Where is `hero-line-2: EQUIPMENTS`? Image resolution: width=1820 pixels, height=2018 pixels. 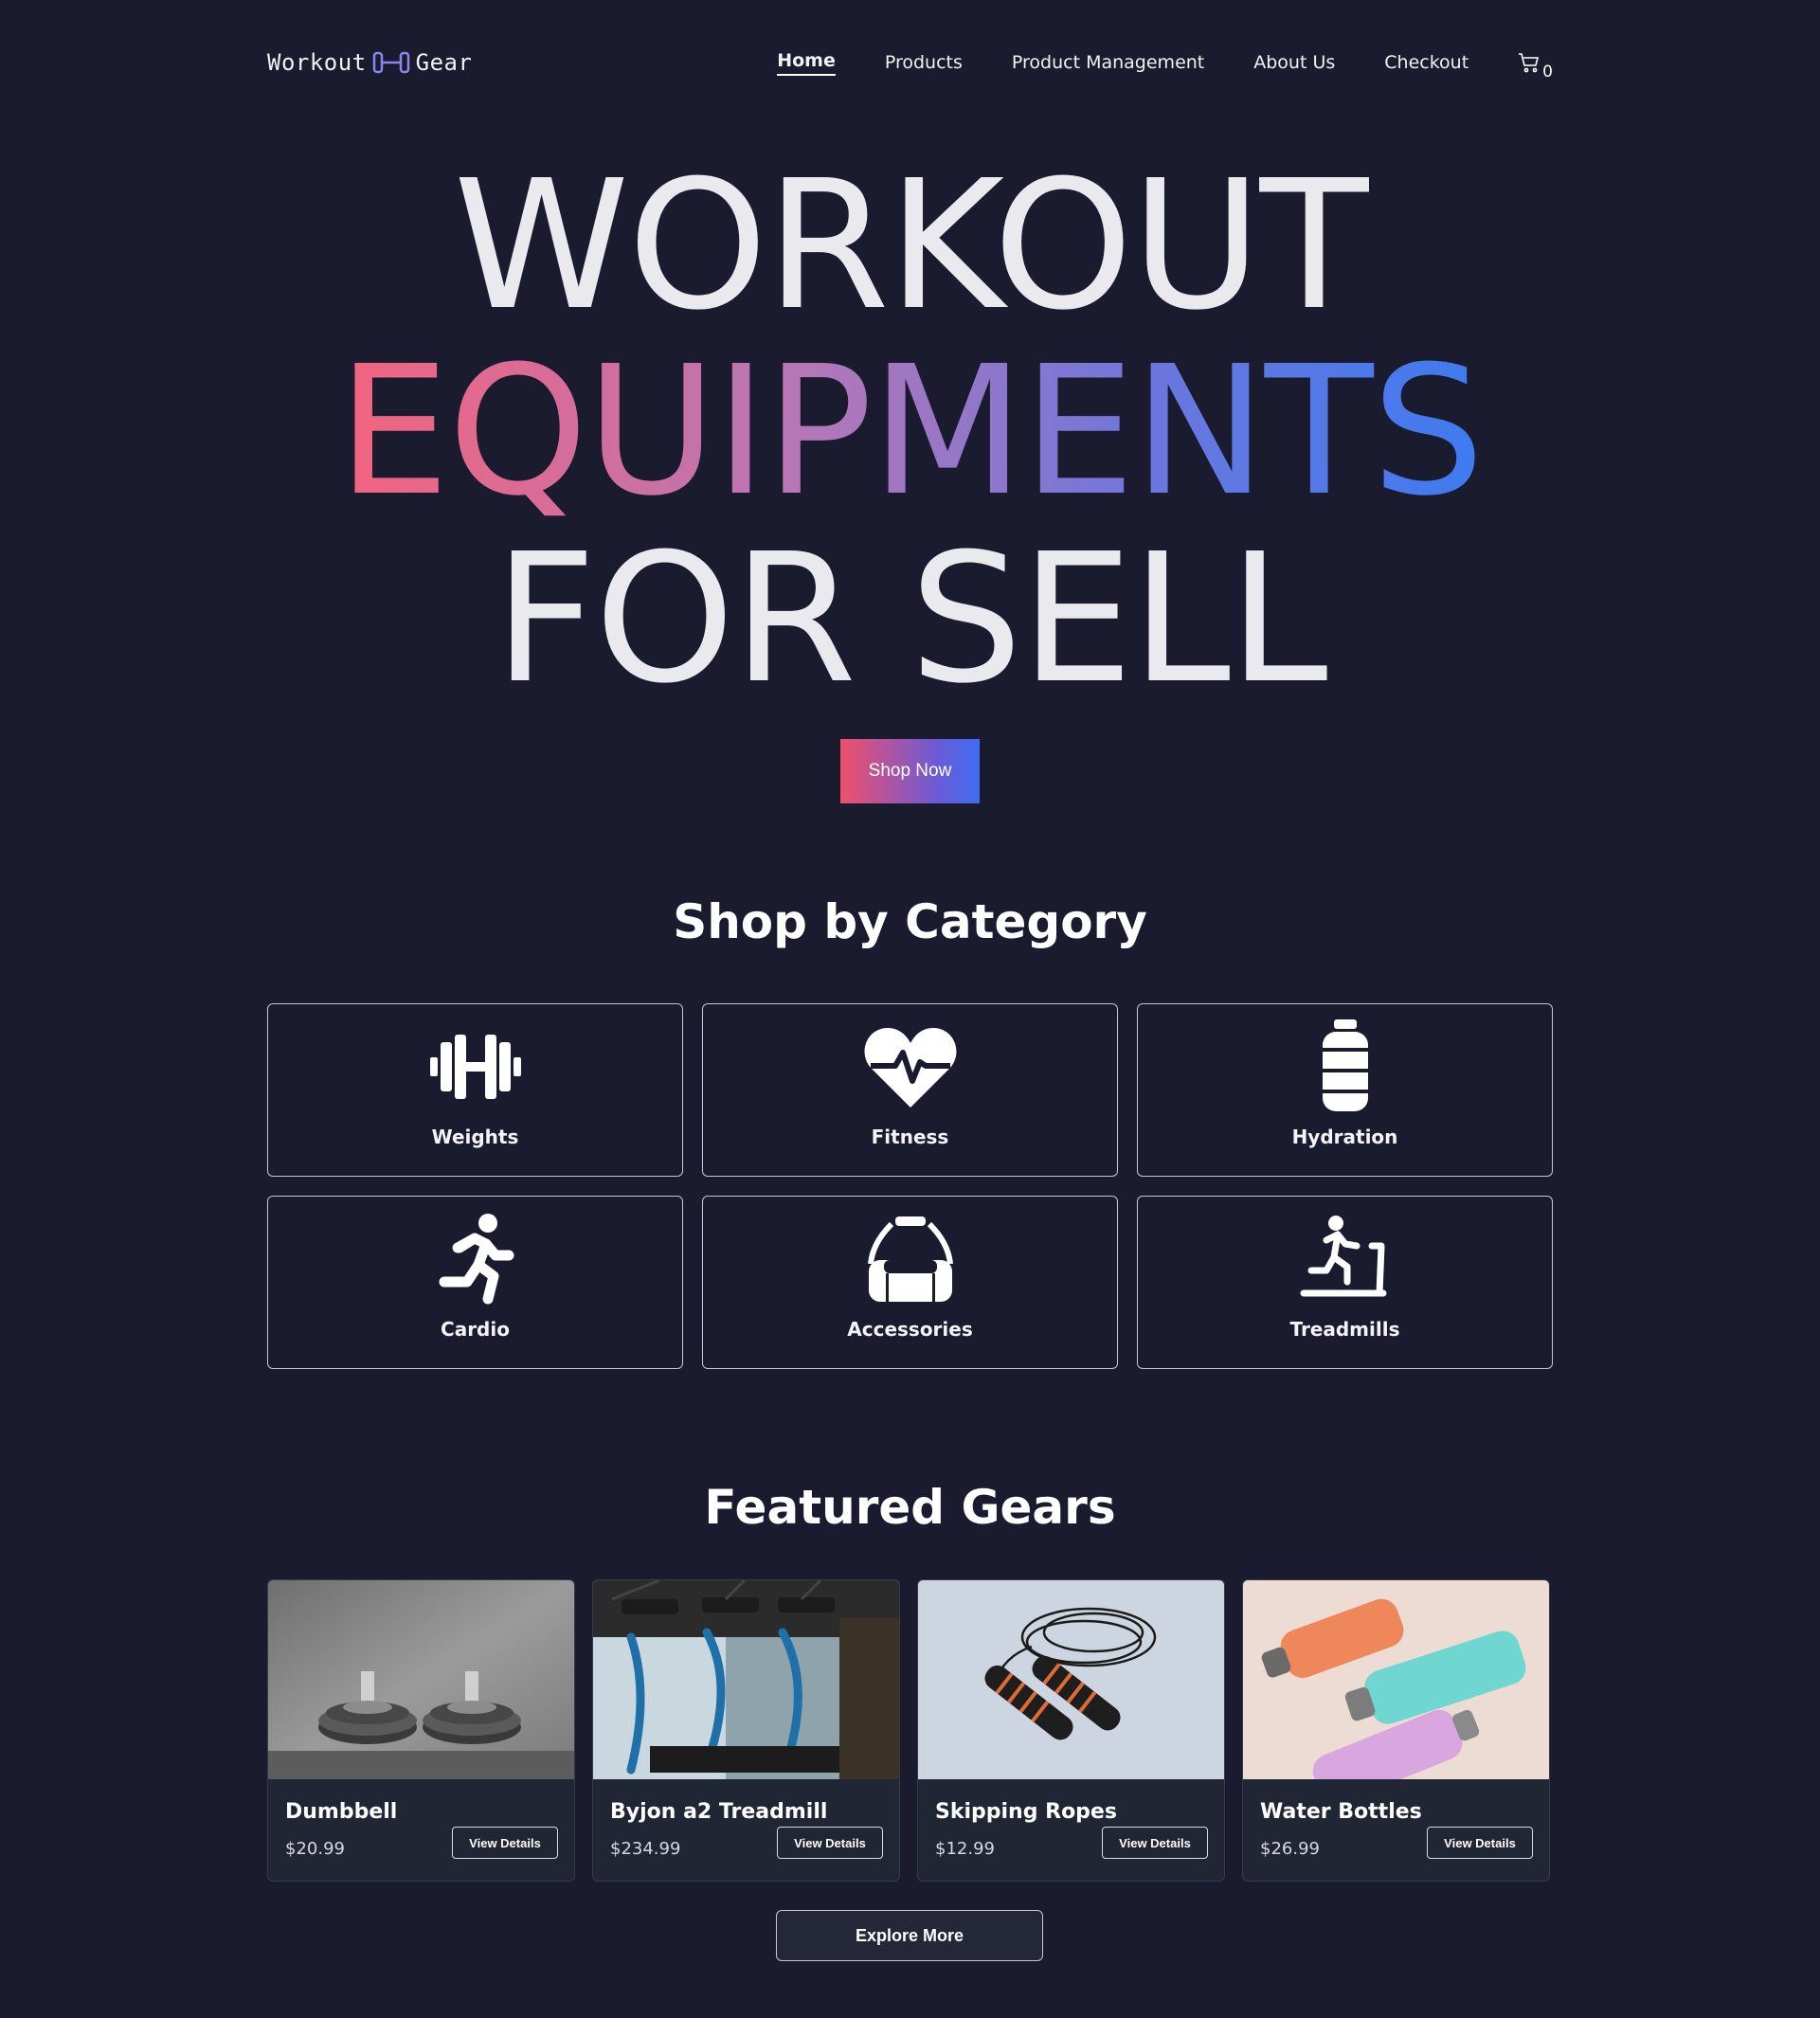 hero-line-2: EQUIPMENTS is located at coordinates (910, 432).